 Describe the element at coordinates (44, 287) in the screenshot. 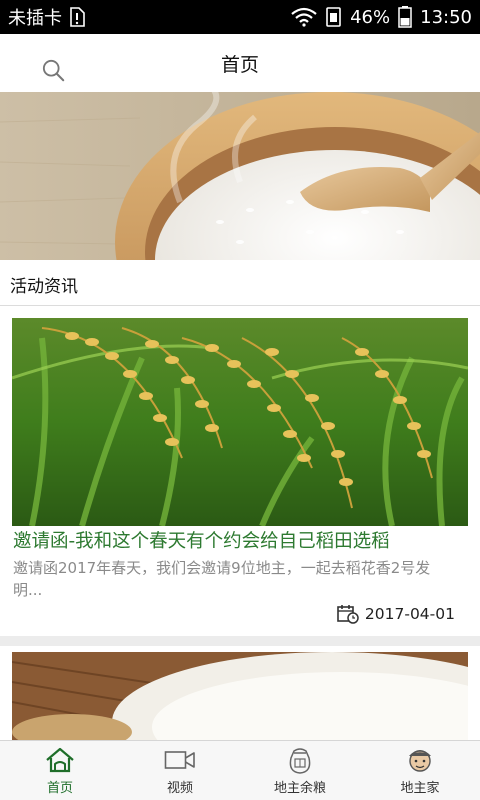

I see `section-title: 活动资讯` at that location.